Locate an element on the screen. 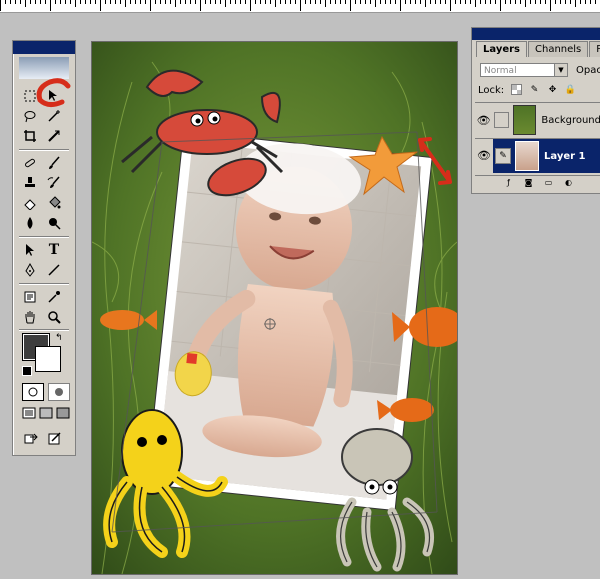 The image size is (600, 579). brush-tool-icon is located at coordinates (54, 163).